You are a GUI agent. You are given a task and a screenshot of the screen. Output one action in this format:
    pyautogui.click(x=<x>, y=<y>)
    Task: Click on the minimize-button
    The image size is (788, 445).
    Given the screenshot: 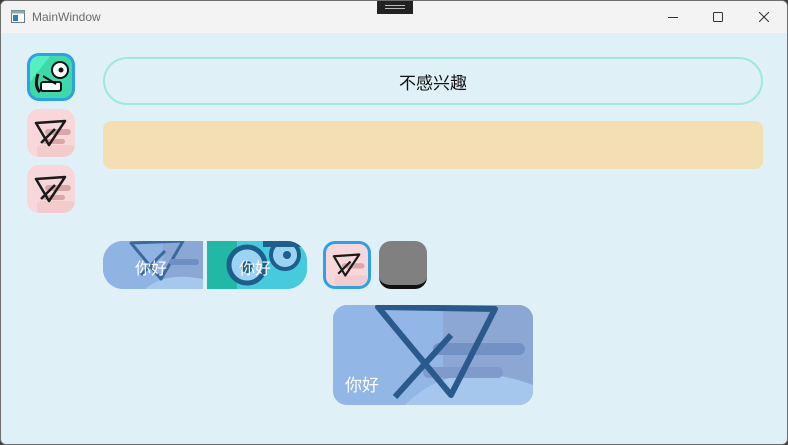 What is the action you would take?
    pyautogui.click(x=673, y=17)
    